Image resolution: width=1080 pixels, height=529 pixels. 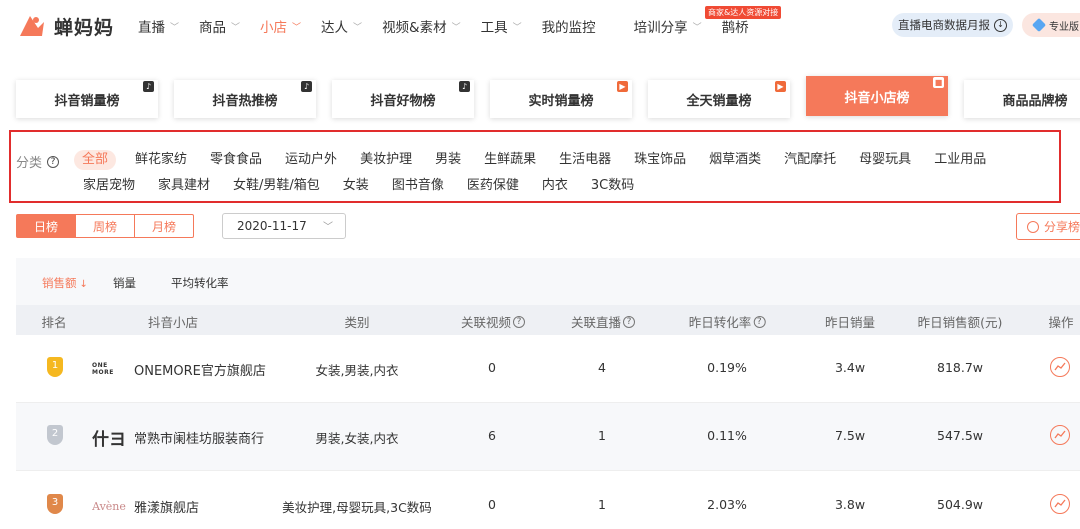 I want to click on date-picker: 2020-11-17 ﹀, so click(x=284, y=226).